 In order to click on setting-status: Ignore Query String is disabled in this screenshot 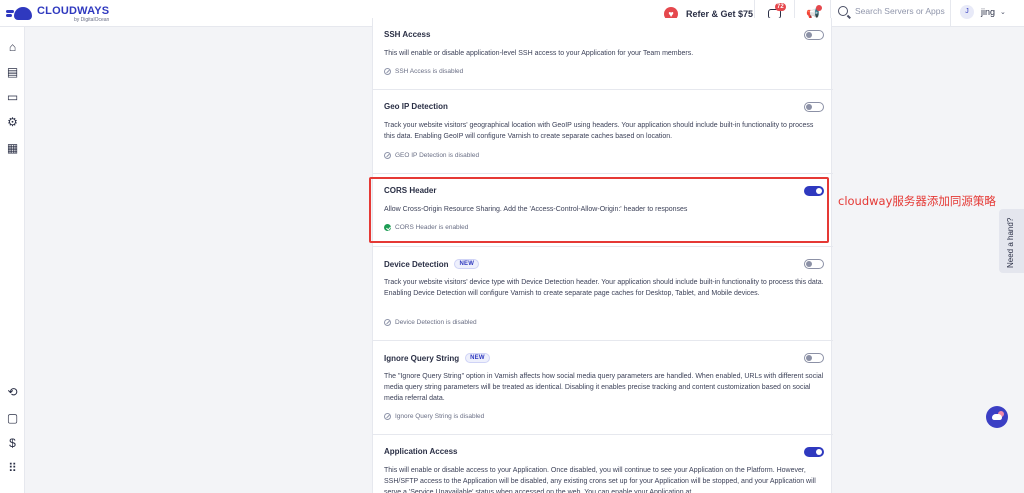, I will do `click(434, 416)`.